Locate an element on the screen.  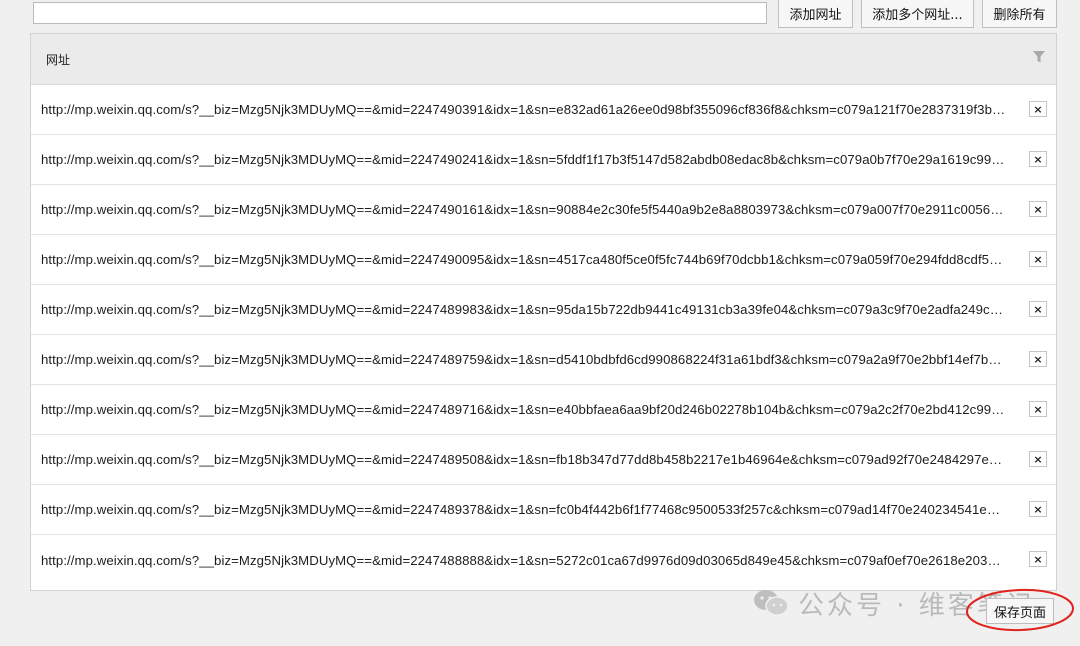
url-input is located at coordinates (400, 13).